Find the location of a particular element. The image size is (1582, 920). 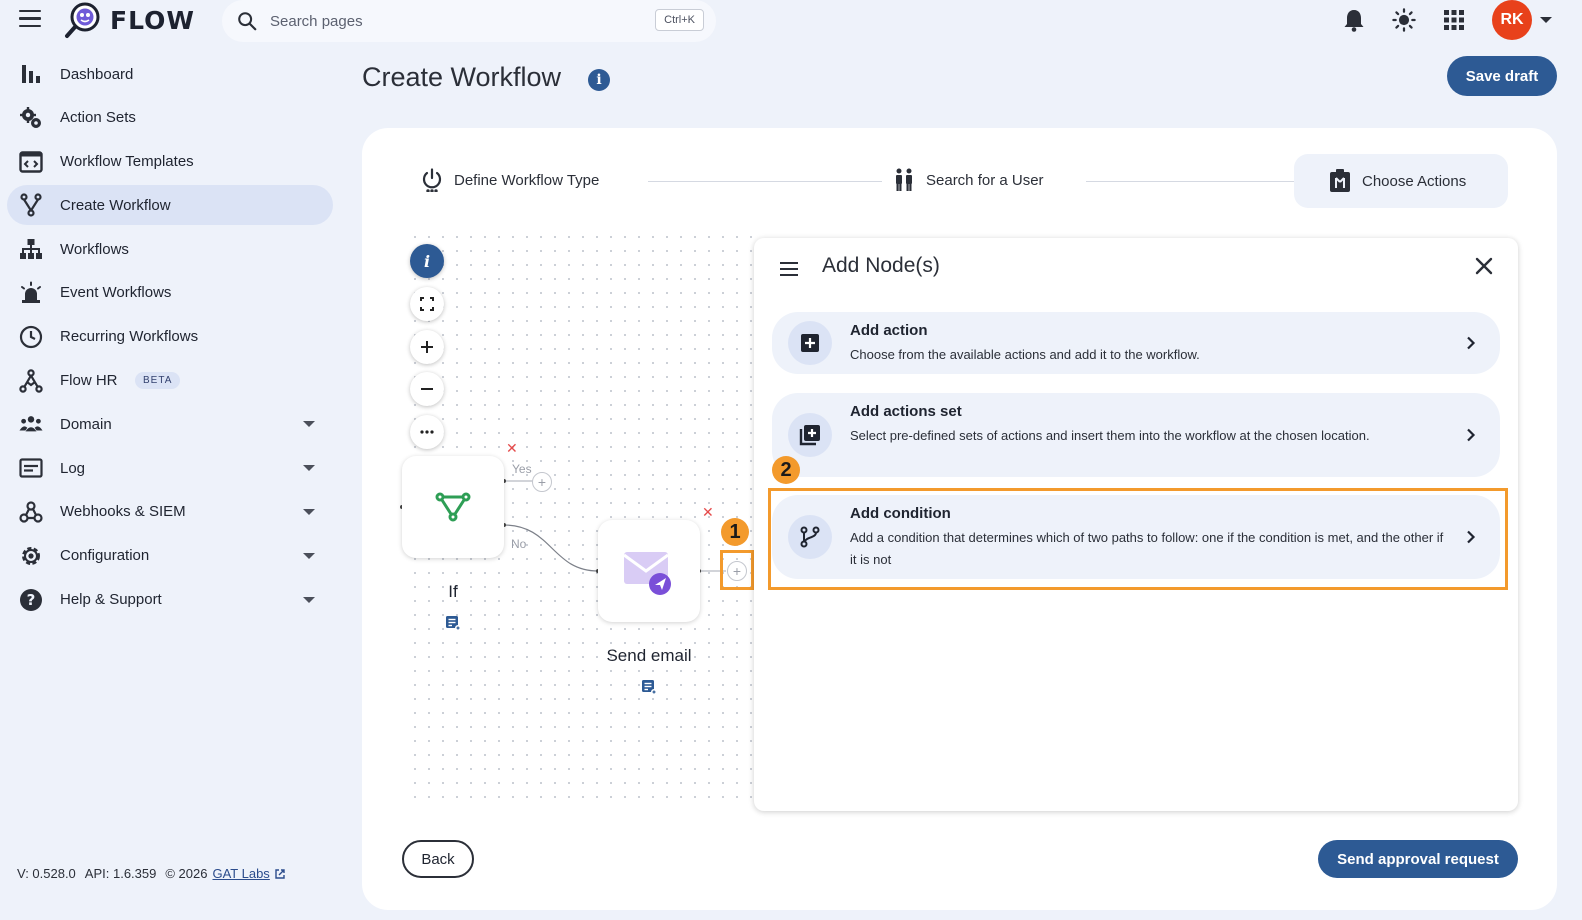

sidebar-item-label: Dashboard is located at coordinates (97, 74).